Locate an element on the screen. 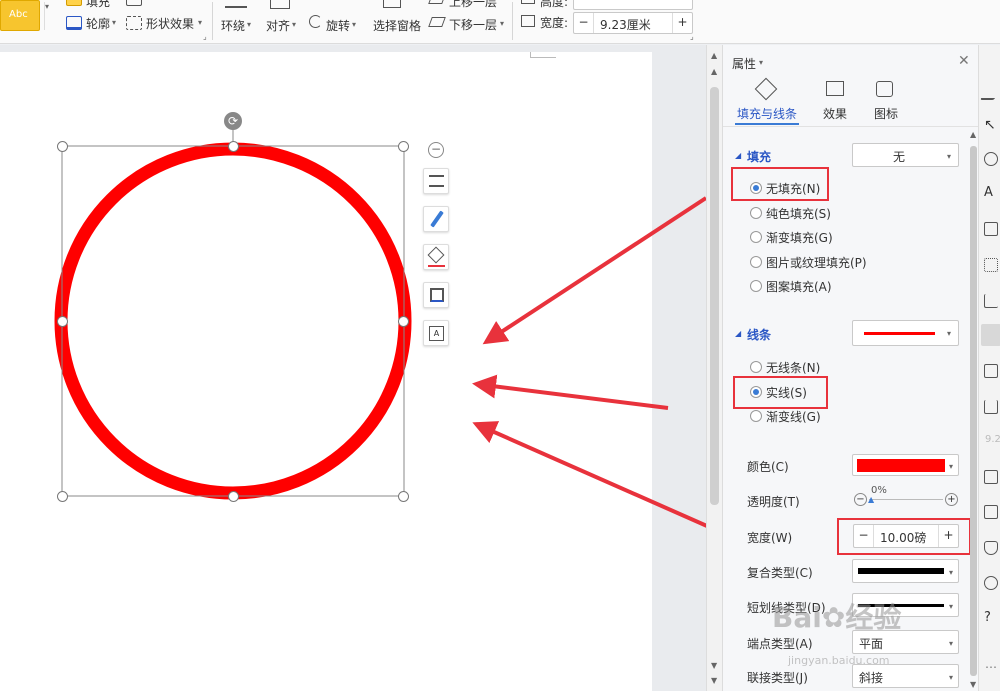 This screenshot has width=1000, height=691. line-color-swatch is located at coordinates (901, 465).